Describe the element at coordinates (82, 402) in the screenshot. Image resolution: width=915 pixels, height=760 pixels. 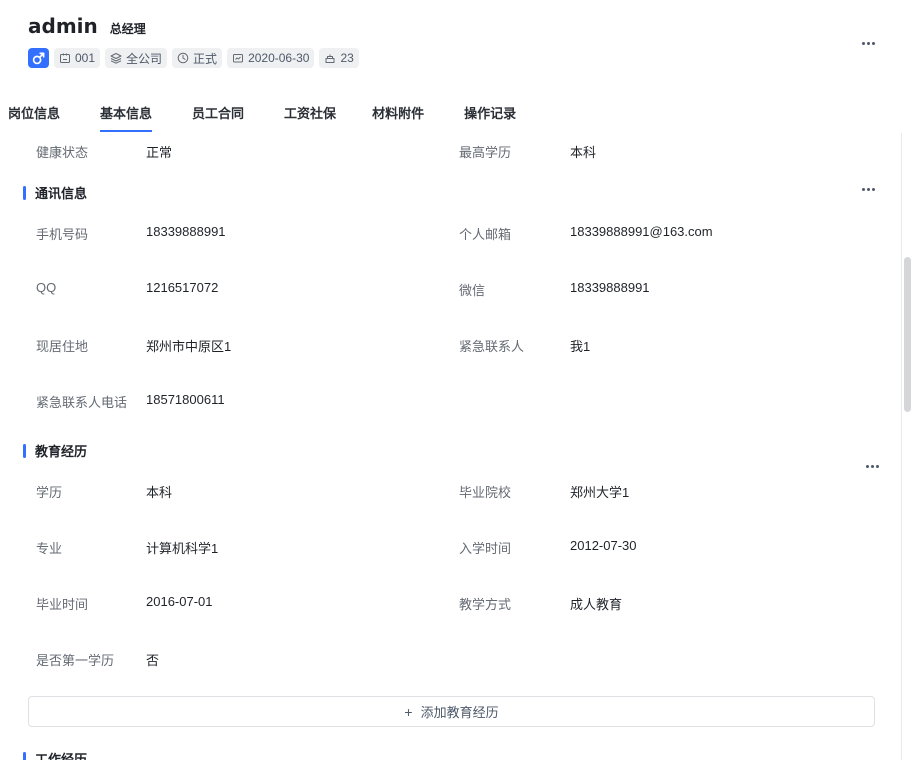
I see `emergency-phone-label: 紧急联系人电话` at that location.